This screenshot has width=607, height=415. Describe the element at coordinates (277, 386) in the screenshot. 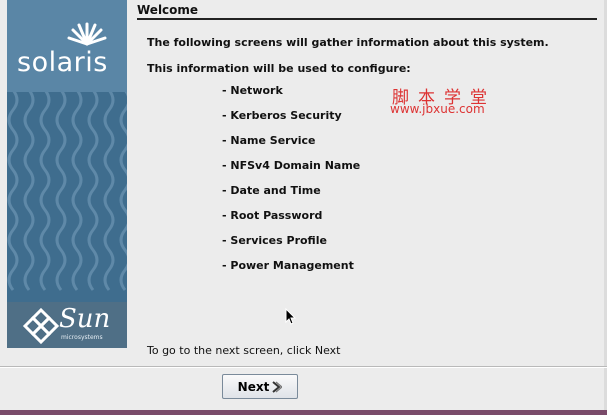

I see `chevron-right-icon` at that location.